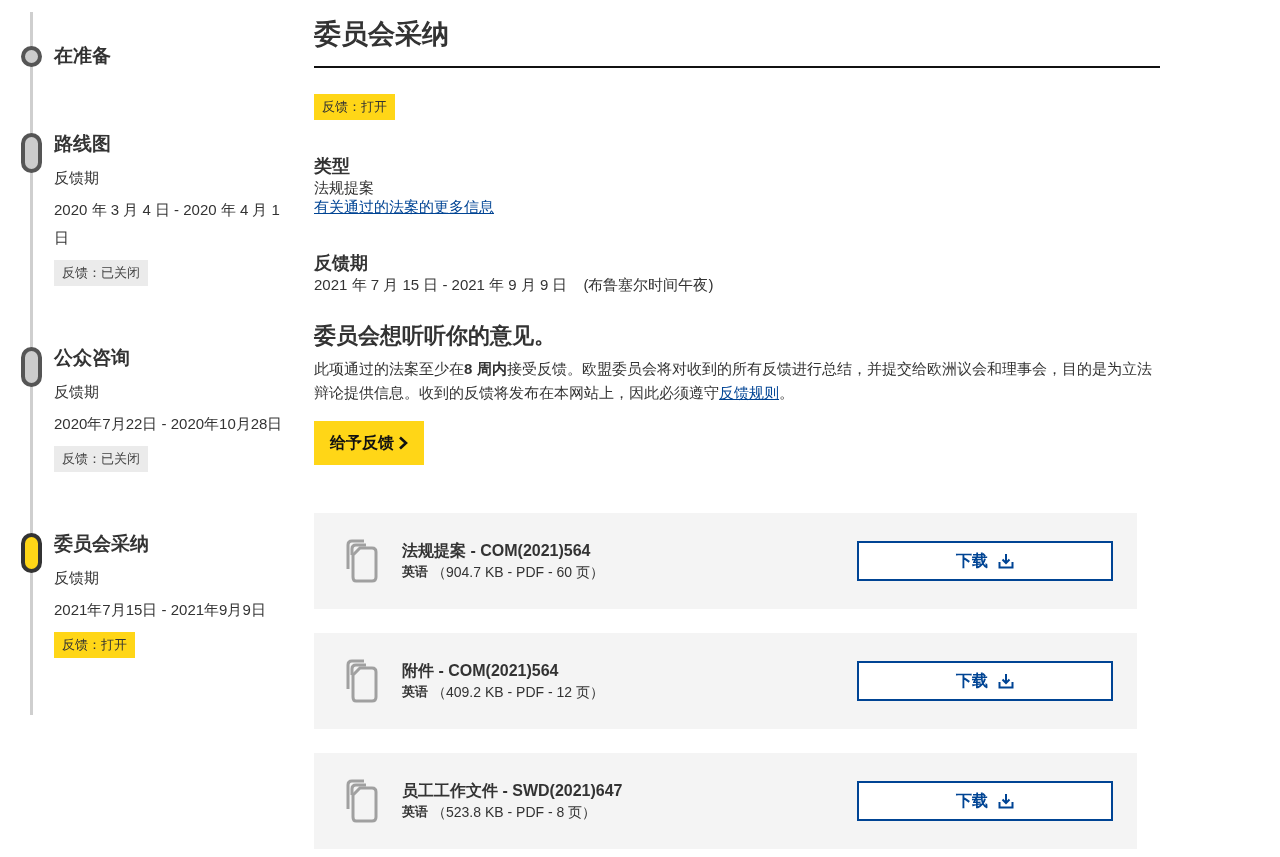 The height and width of the screenshot is (857, 1280). Describe the element at coordinates (513, 791) in the screenshot. I see `document-title: 员工工作文件 - SWD(2021)647` at that location.